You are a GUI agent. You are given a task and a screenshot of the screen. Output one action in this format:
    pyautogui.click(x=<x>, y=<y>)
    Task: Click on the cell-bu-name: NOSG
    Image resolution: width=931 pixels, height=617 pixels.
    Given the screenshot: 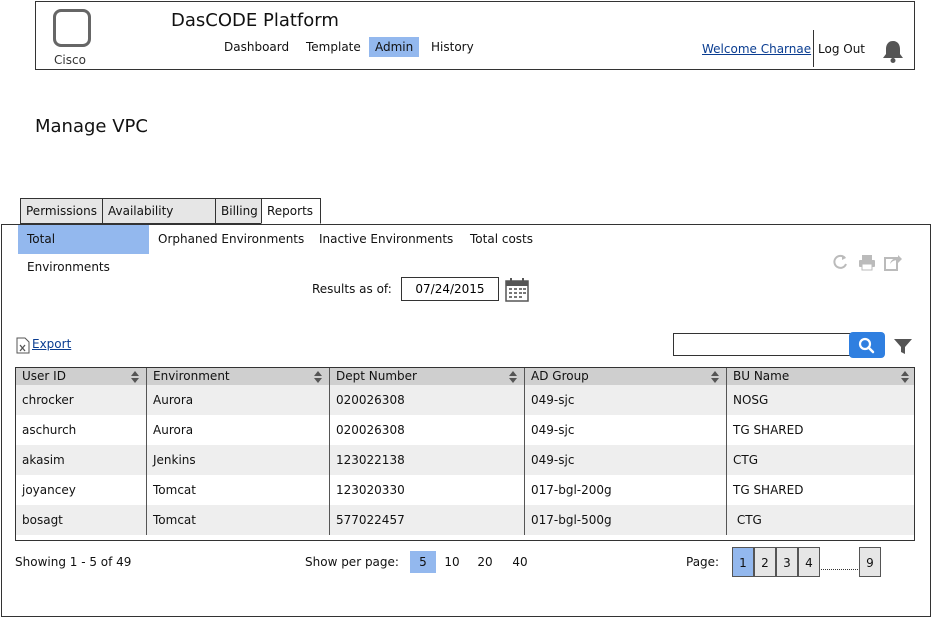 What is the action you would take?
    pyautogui.click(x=751, y=400)
    